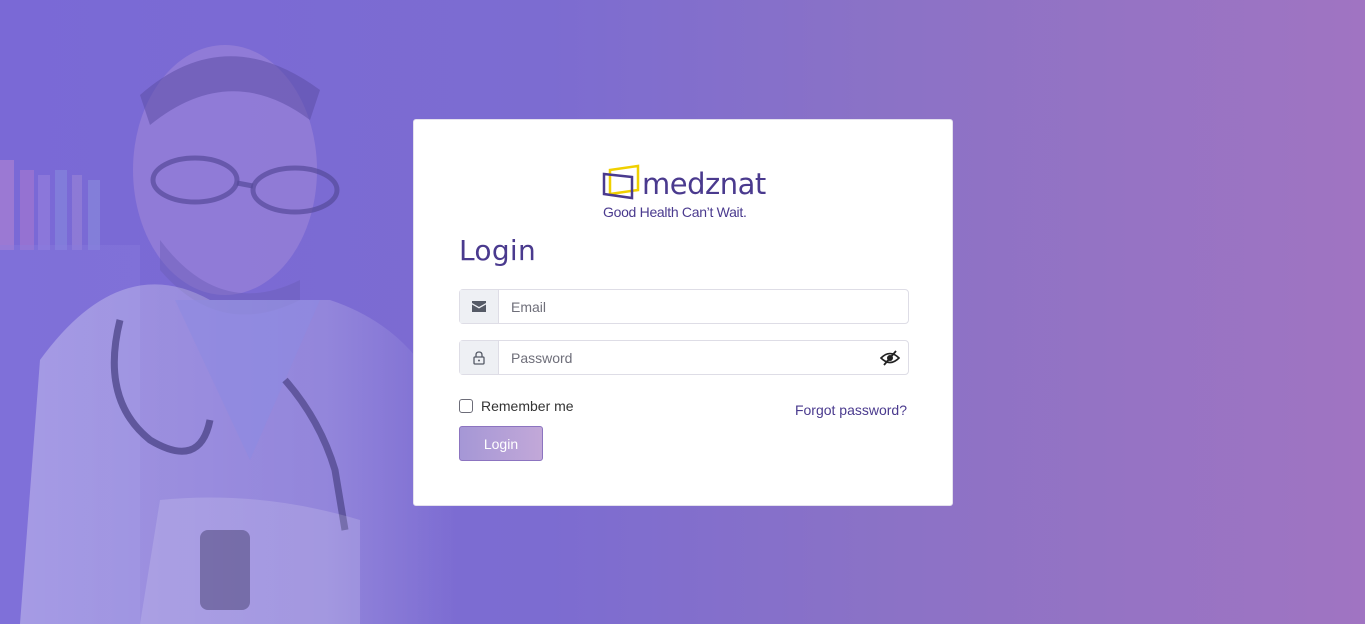 The image size is (1365, 624). What do you see at coordinates (704, 184) in the screenshot?
I see `brand-name: medznat` at bounding box center [704, 184].